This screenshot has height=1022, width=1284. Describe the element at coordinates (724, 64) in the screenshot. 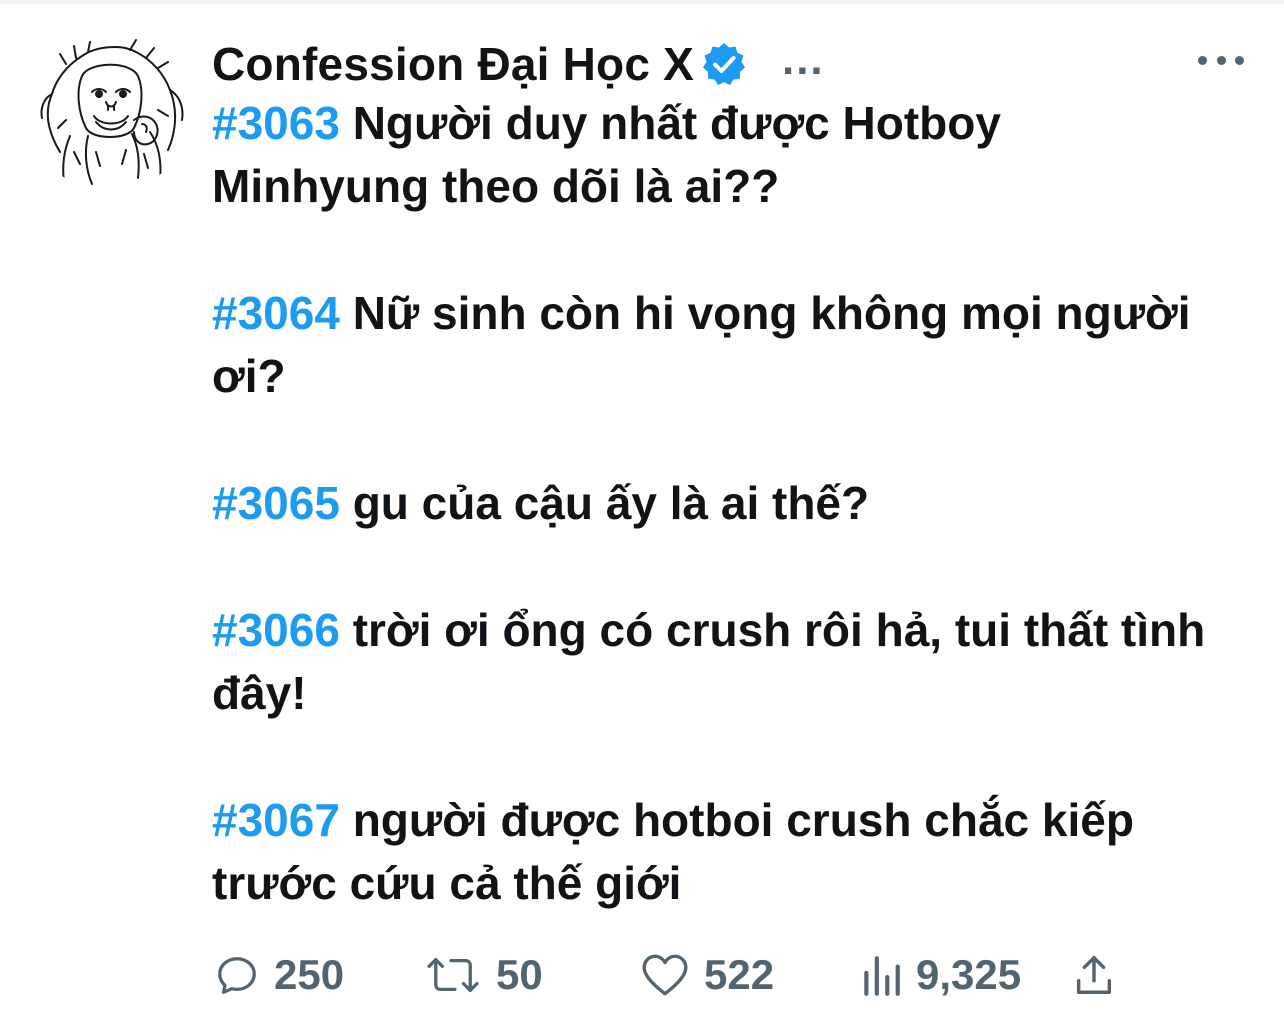

I see `verified-badge-icon` at that location.